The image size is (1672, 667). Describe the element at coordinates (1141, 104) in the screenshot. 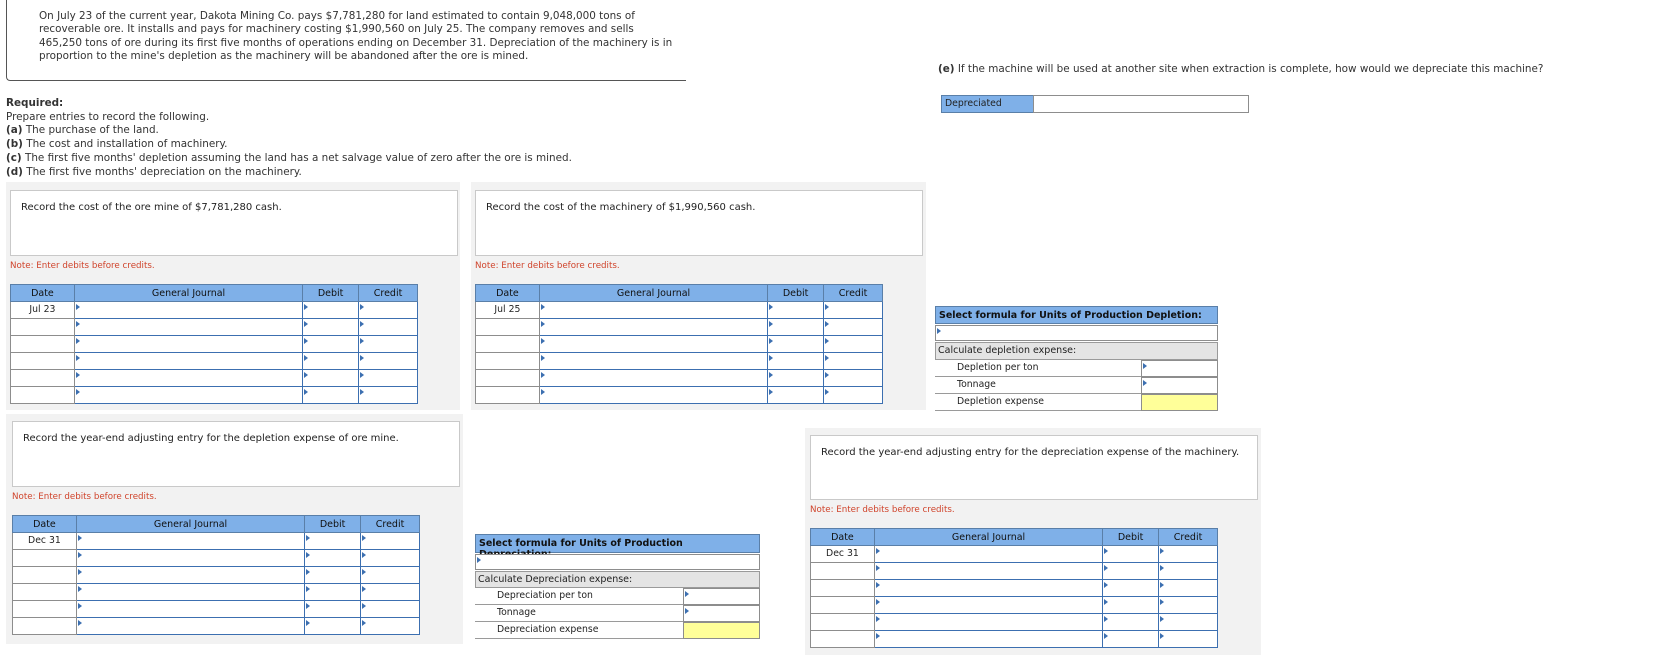

I see `depreciation-method-answer` at that location.